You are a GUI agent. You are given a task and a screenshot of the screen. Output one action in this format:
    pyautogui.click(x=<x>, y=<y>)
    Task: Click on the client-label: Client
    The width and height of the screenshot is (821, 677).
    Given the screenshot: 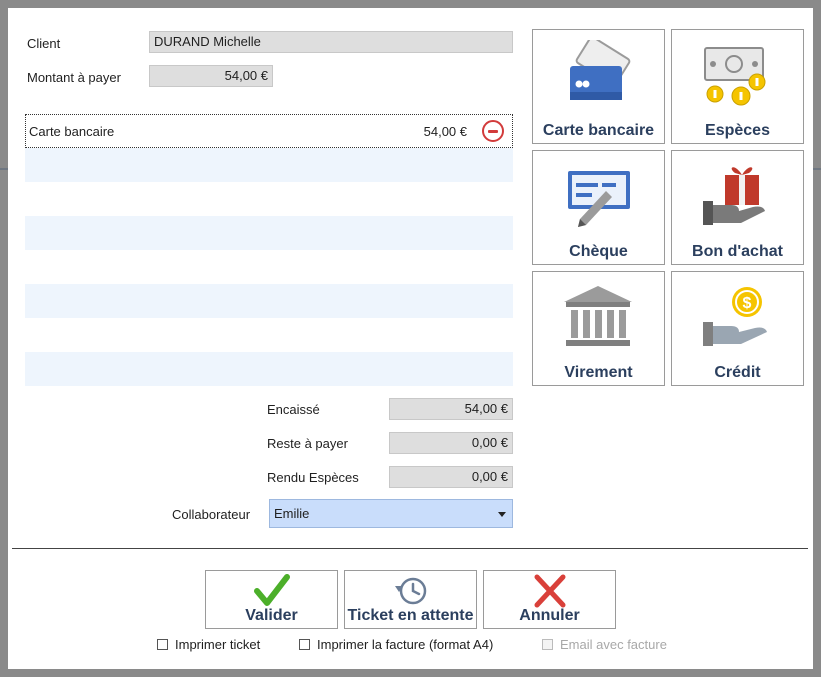 What is the action you would take?
    pyautogui.click(x=44, y=43)
    